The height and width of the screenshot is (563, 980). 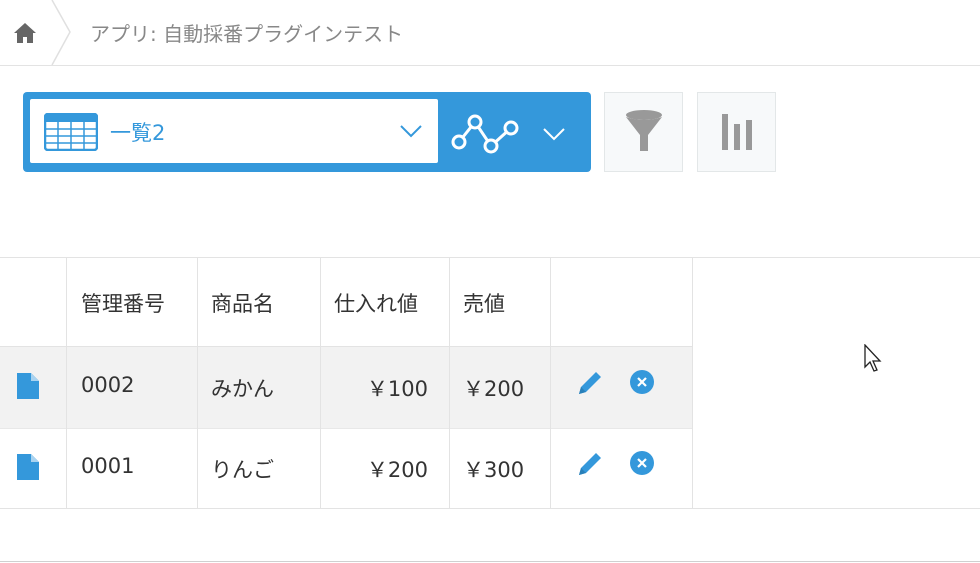 What do you see at coordinates (411, 131) in the screenshot?
I see `chevron-down-icon` at bounding box center [411, 131].